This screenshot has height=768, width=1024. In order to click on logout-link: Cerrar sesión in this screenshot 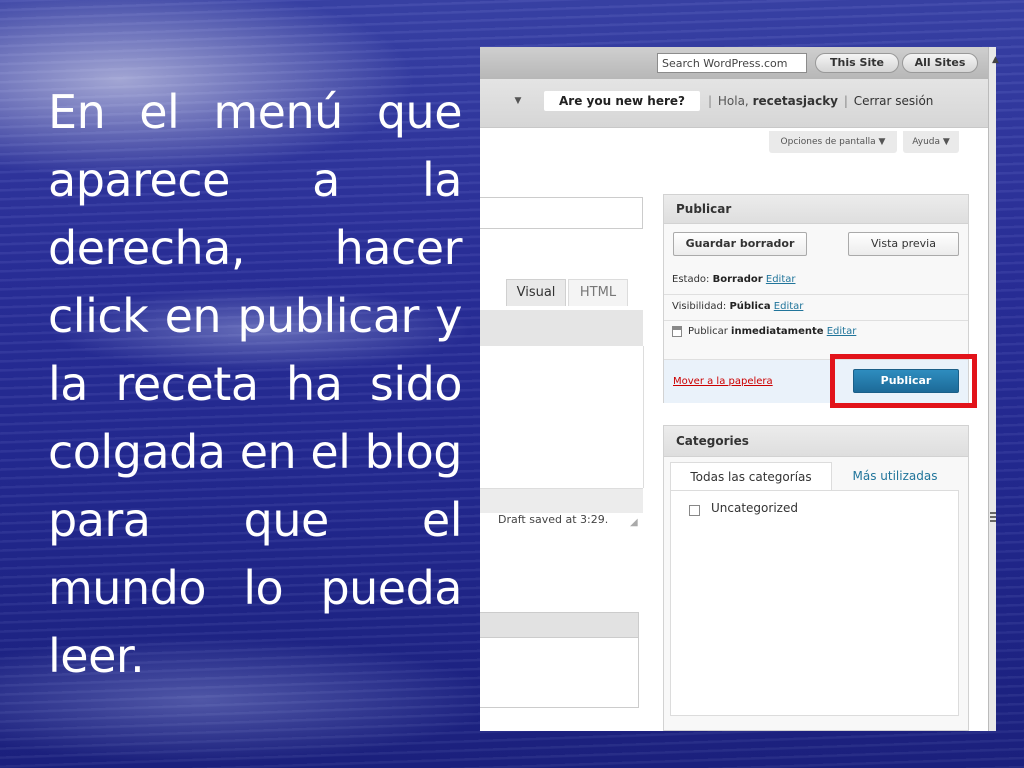, I will do `click(894, 101)`.